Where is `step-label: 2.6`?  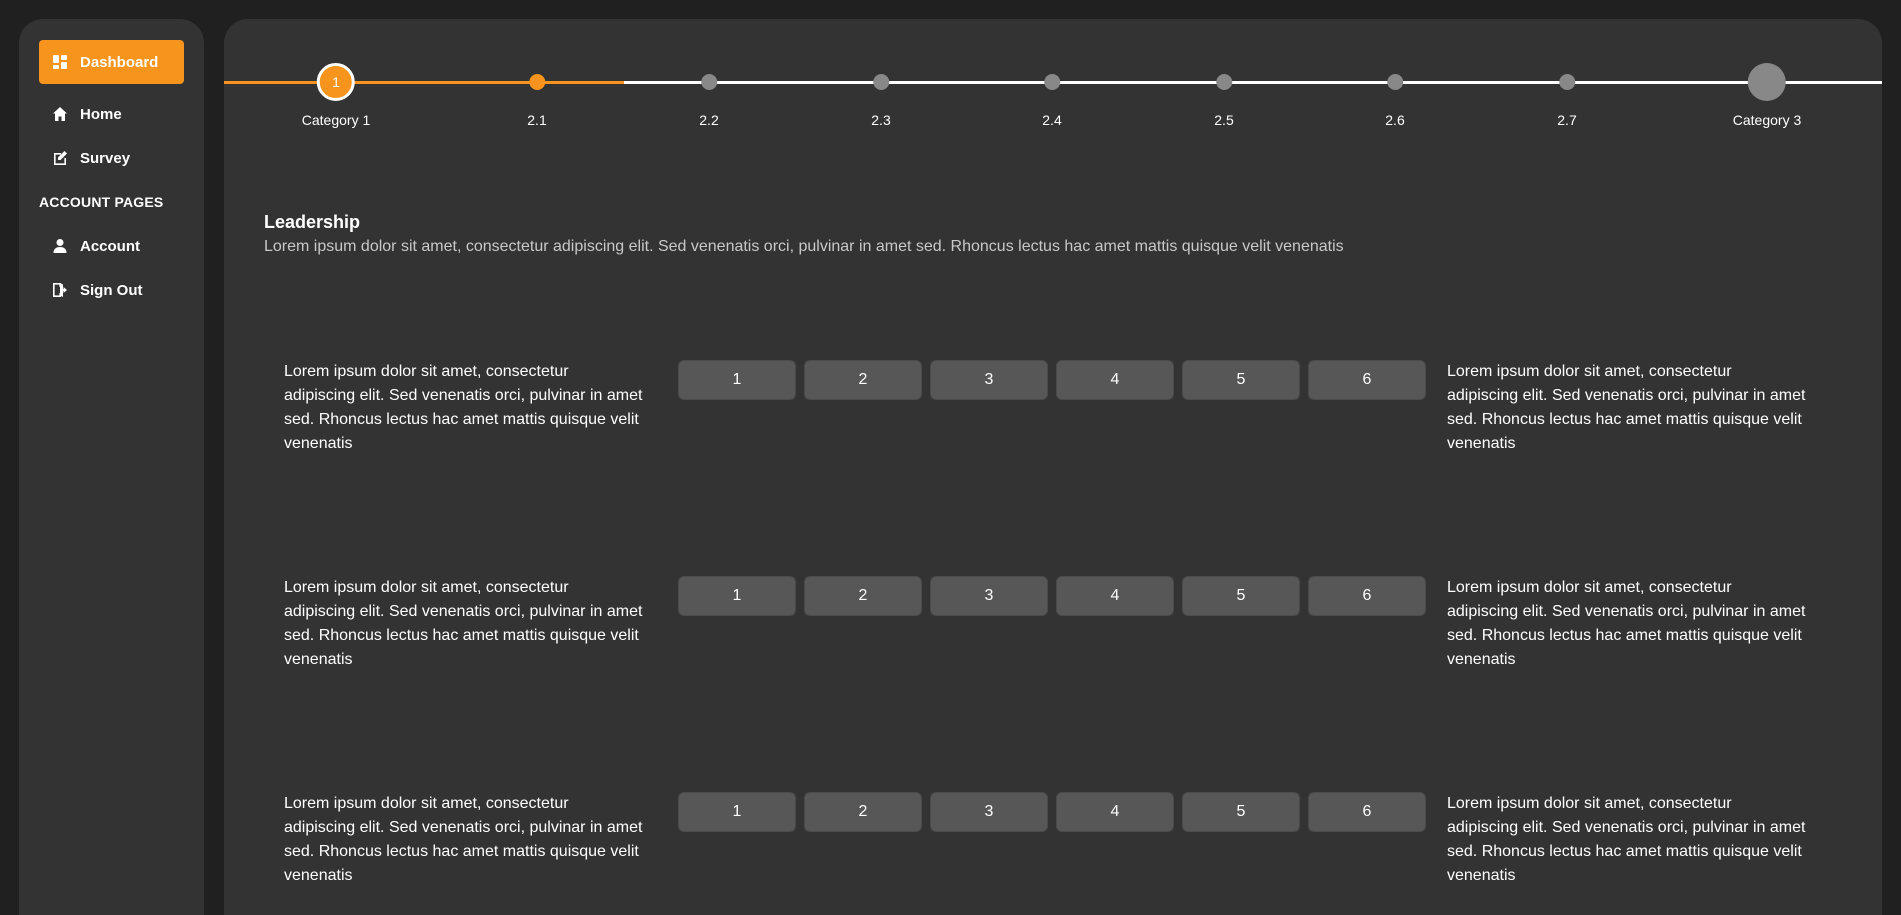
step-label: 2.6 is located at coordinates (1395, 120).